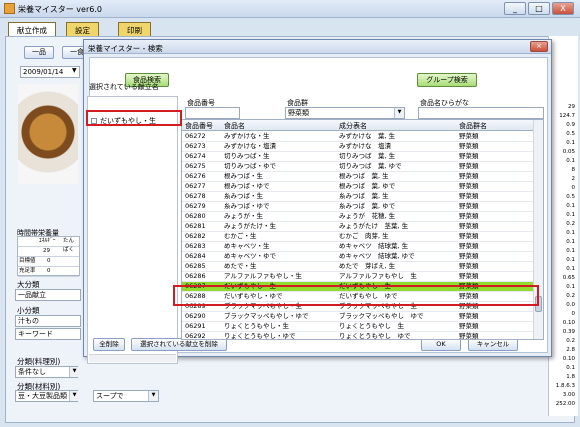 This screenshot has width=580, height=427. Describe the element at coordinates (377, 256) in the screenshot. I see `table-cell: めキャベツ 結球葉, ゆで` at that location.